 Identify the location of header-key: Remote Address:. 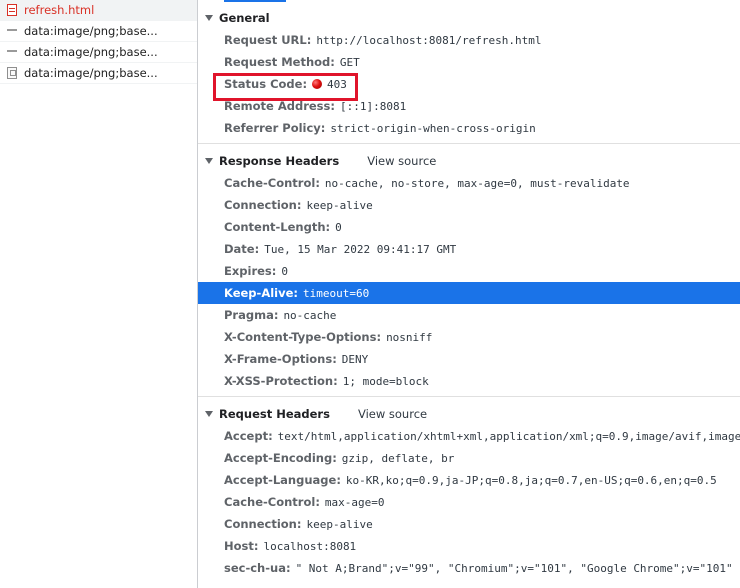
(279, 106).